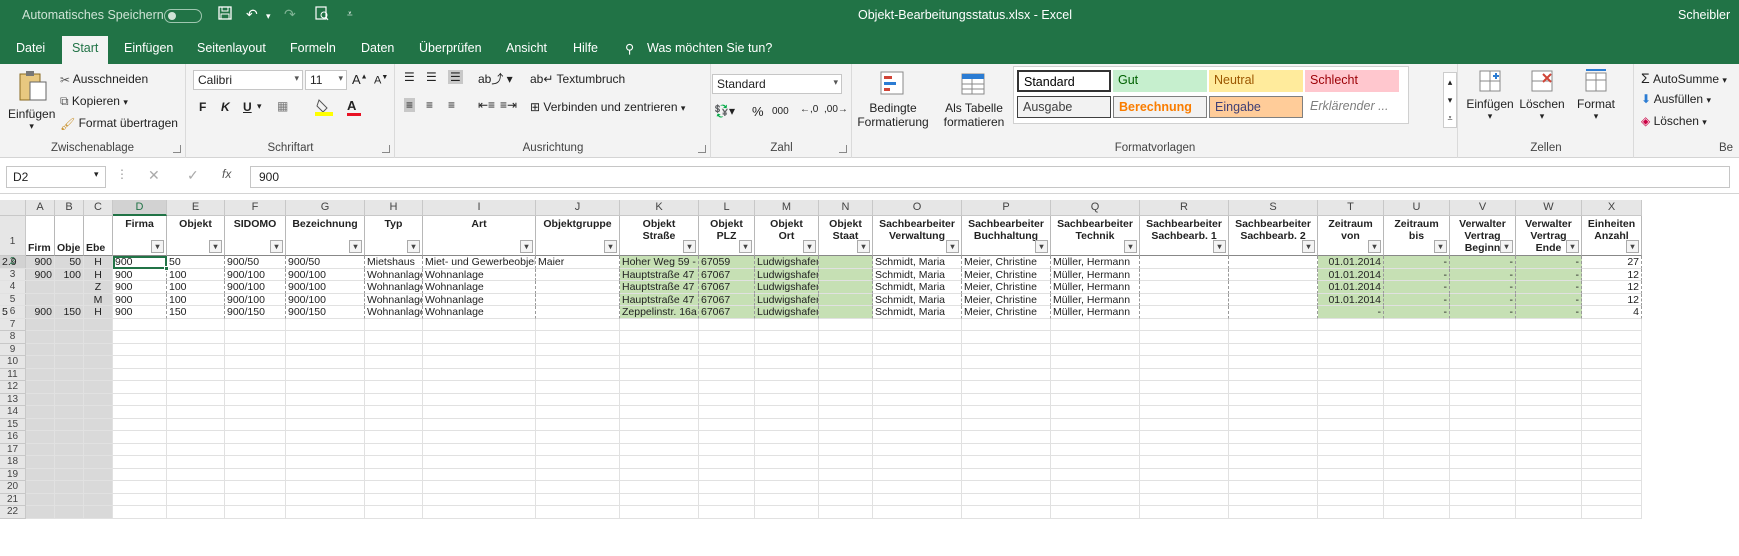  Describe the element at coordinates (1612, 299) in the screenshot. I see `table-cell: 12` at that location.